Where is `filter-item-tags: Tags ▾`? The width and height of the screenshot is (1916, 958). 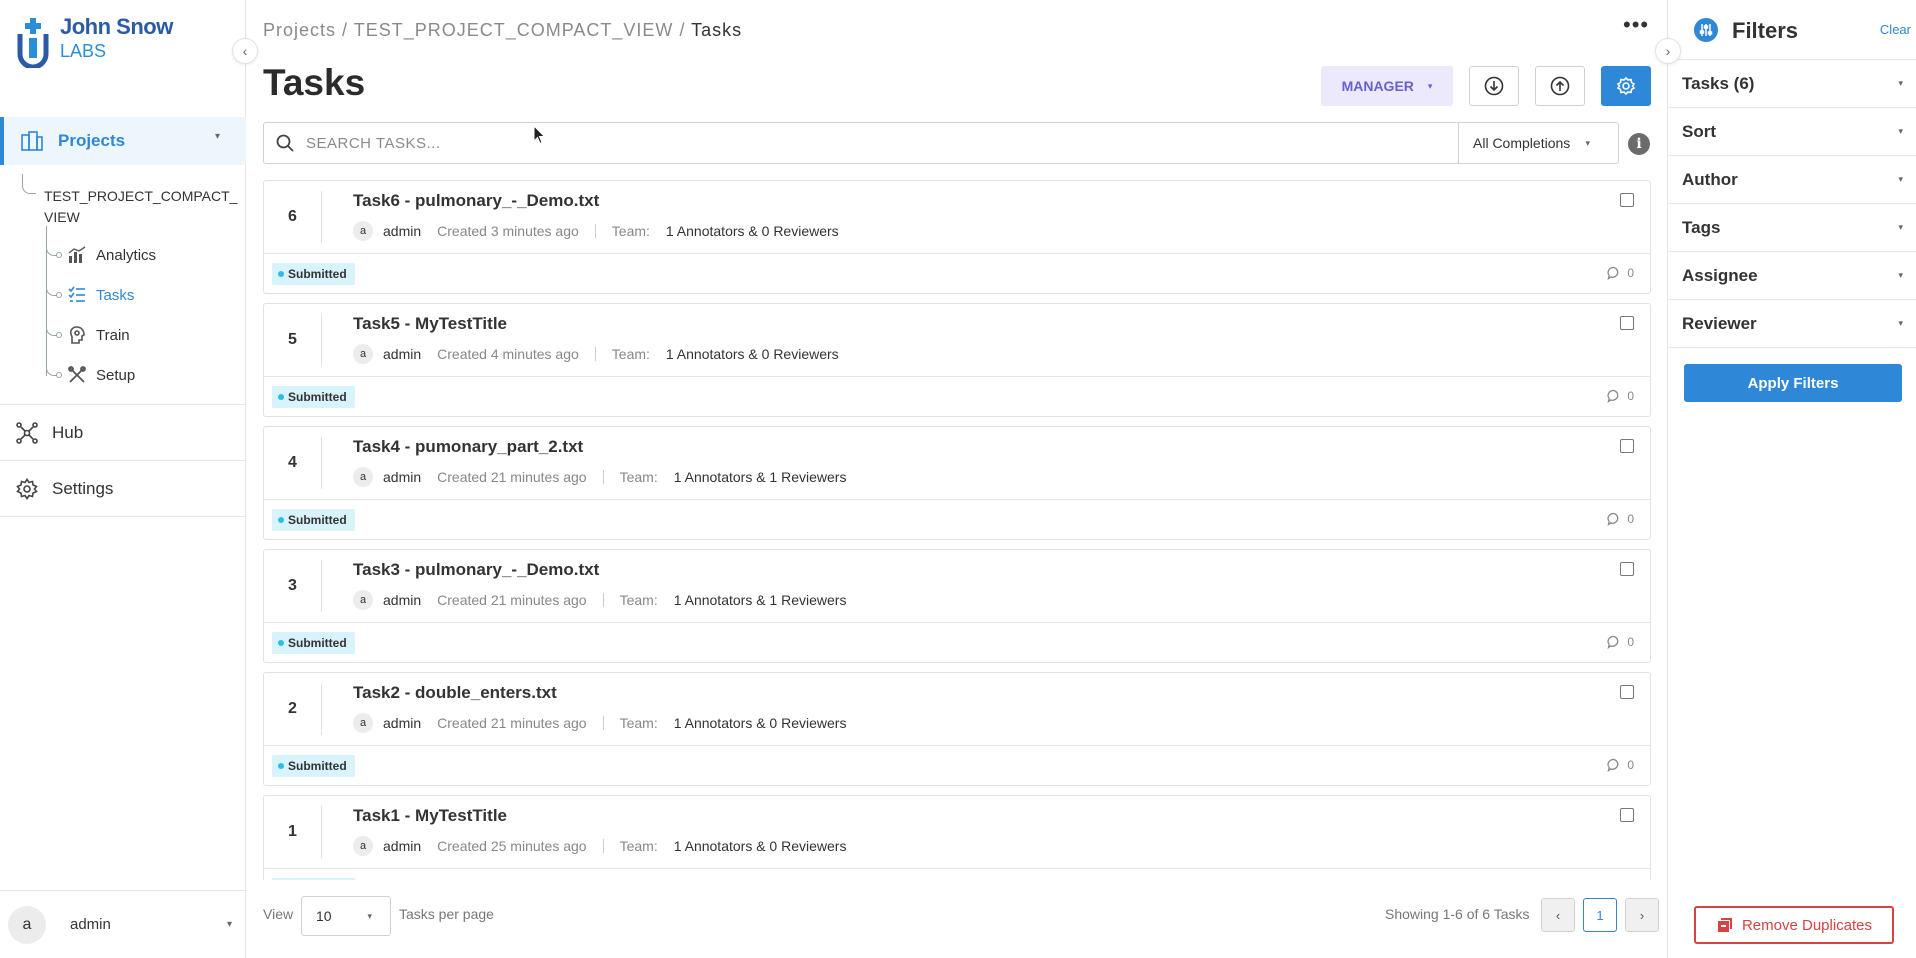 filter-item-tags: Tags ▾ is located at coordinates (1792, 228).